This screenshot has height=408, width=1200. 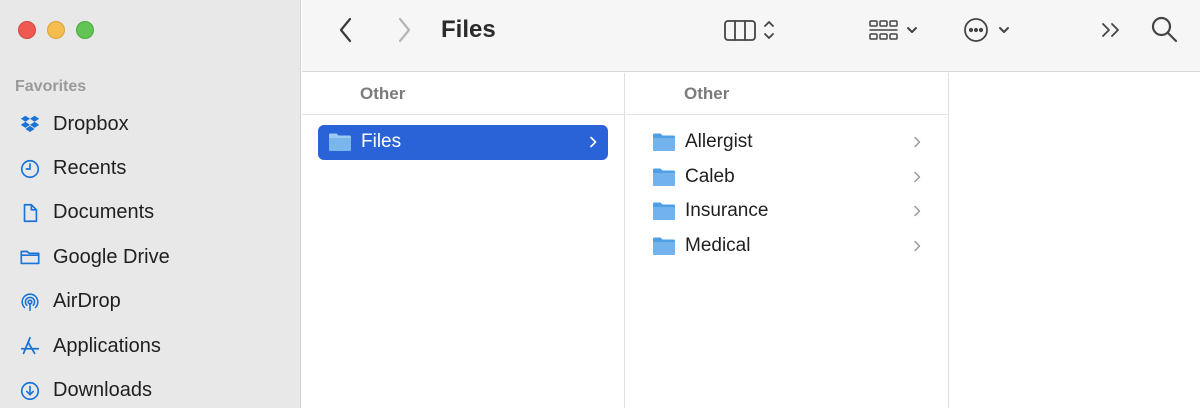 I want to click on search-button, so click(x=1164, y=29).